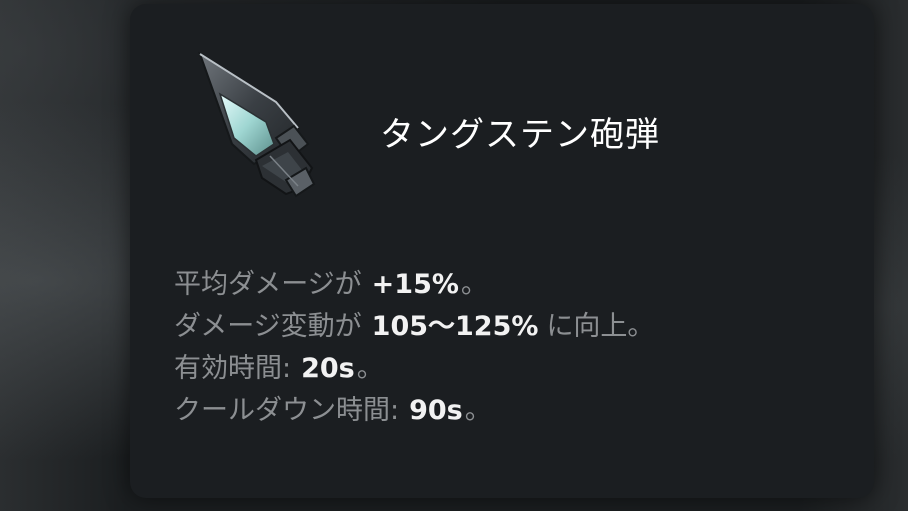  What do you see at coordinates (455, 326) in the screenshot?
I see `stat-value: 105〜125%` at bounding box center [455, 326].